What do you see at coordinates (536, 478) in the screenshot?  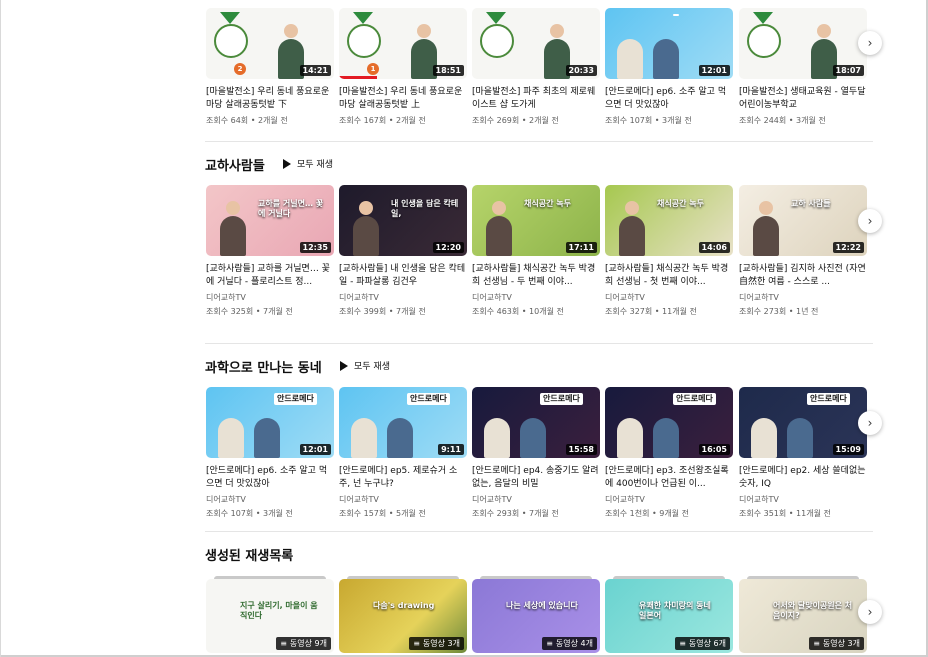 I see `video-title: [안드로메다] ep4. 송중기도 알려 없는, 음달의 비밀` at bounding box center [536, 478].